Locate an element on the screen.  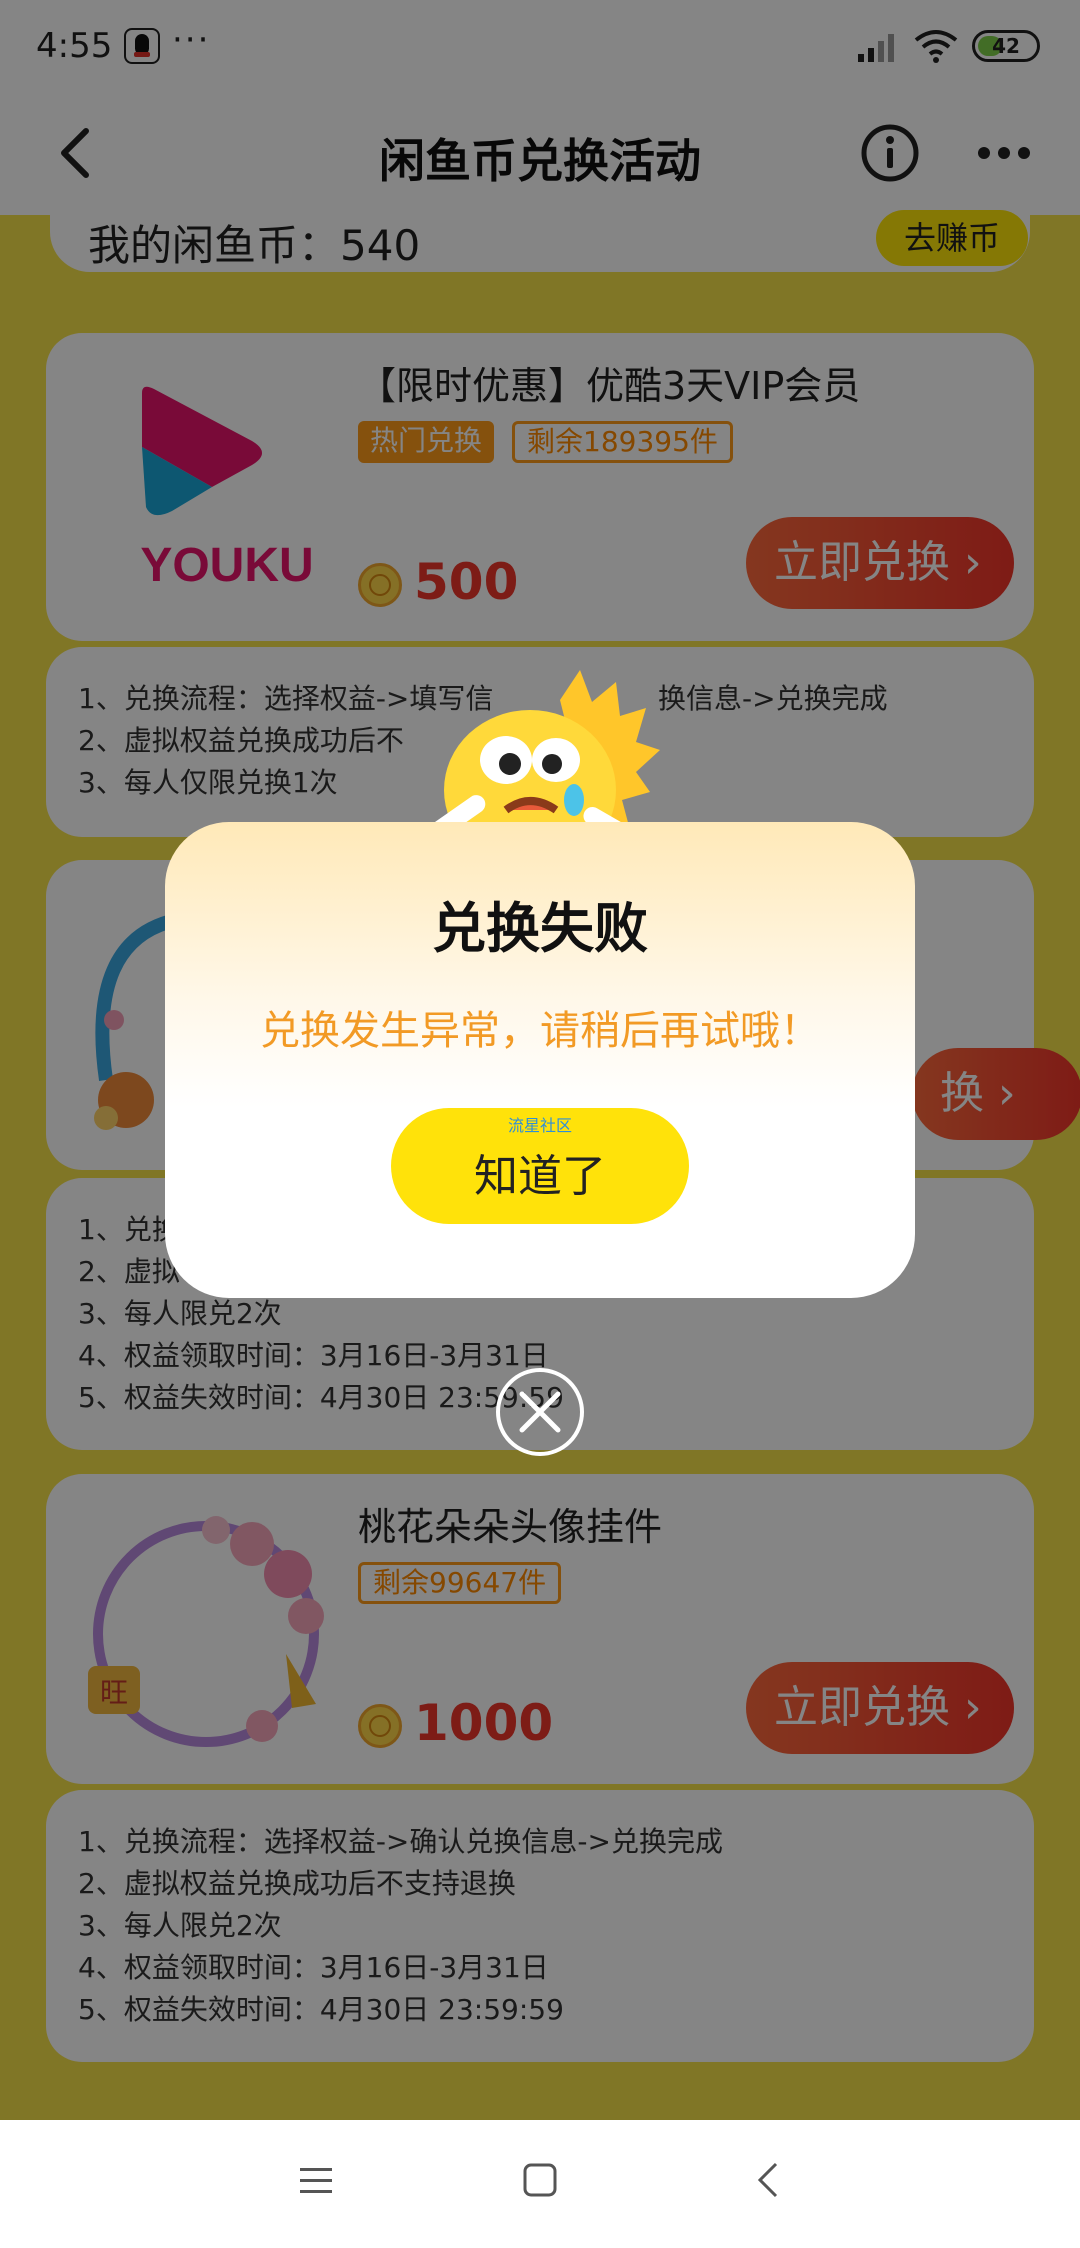
ok-button-label: 知道了 is located at coordinates (540, 1176).